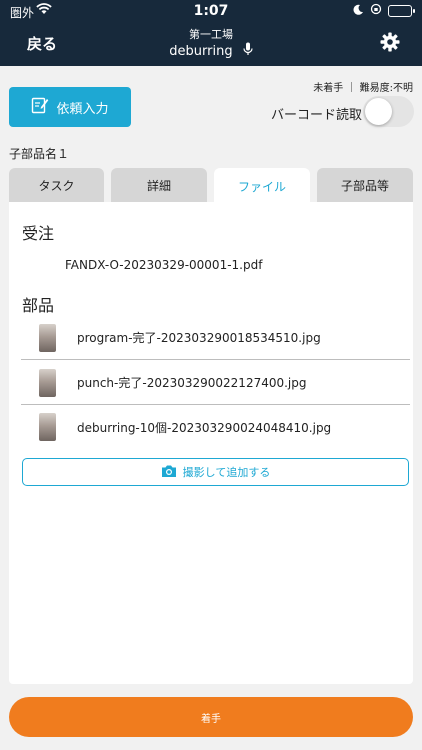  Describe the element at coordinates (169, 472) in the screenshot. I see `camera-icon` at that location.